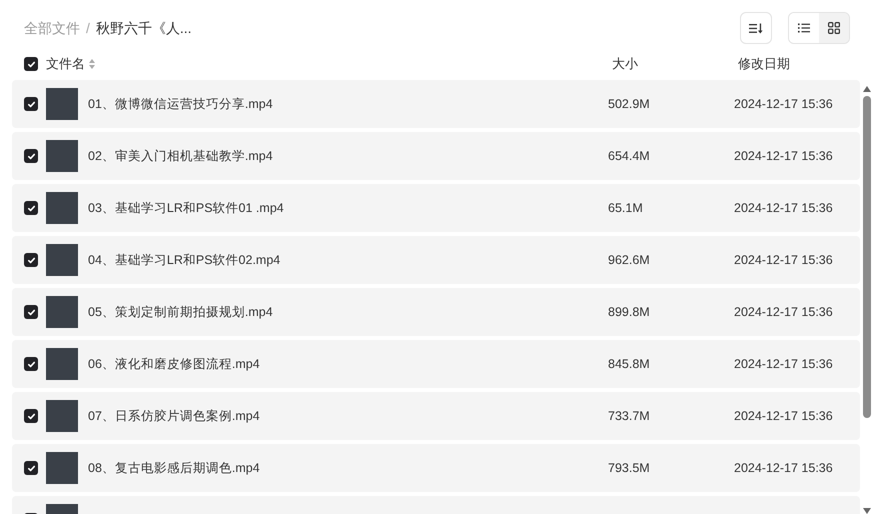  What do you see at coordinates (436, 208) in the screenshot?
I see `file-row: 03、基础学习LR和PS软件01 .mp4 65.1M 2024-12-17 15:36` at bounding box center [436, 208].